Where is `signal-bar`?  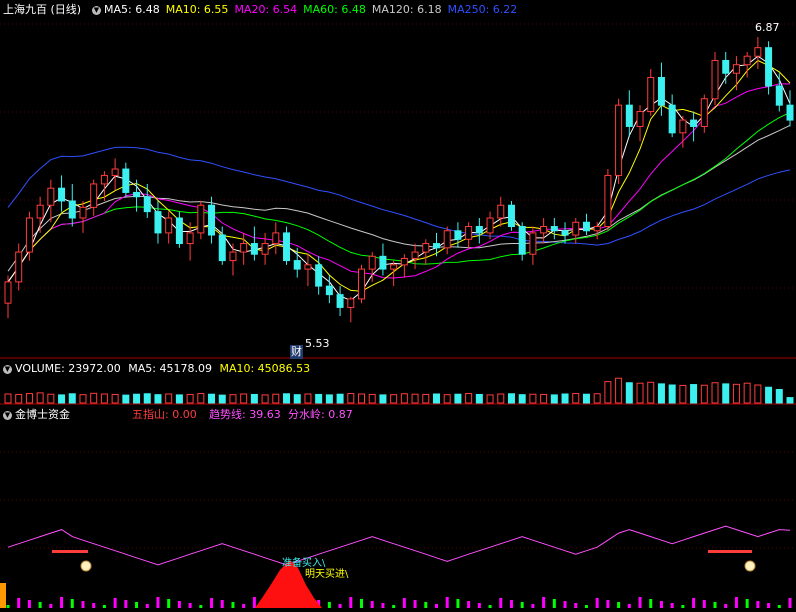
signal-bar is located at coordinates (730, 551).